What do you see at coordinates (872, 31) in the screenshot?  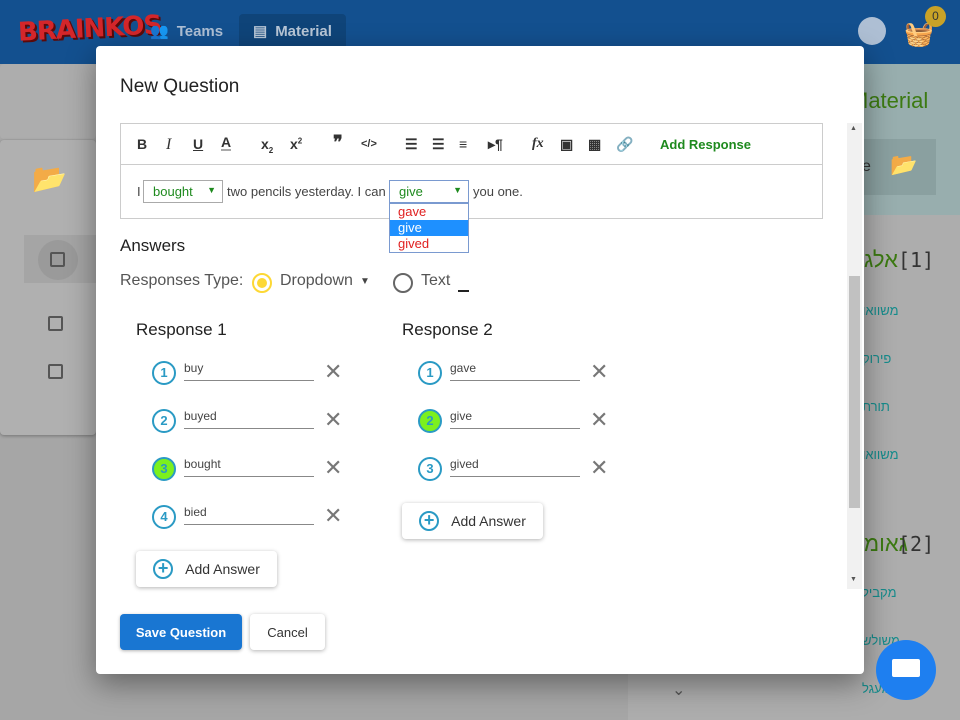 I see `account-icon` at bounding box center [872, 31].